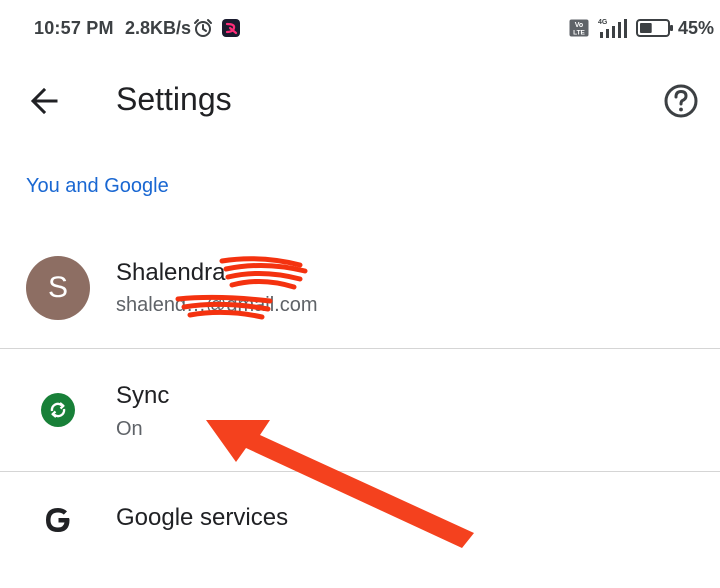  What do you see at coordinates (360, 28) in the screenshot?
I see `status-bar: 10:57 PM 2.8KB/s Vo LTE 4G 45%` at bounding box center [360, 28].